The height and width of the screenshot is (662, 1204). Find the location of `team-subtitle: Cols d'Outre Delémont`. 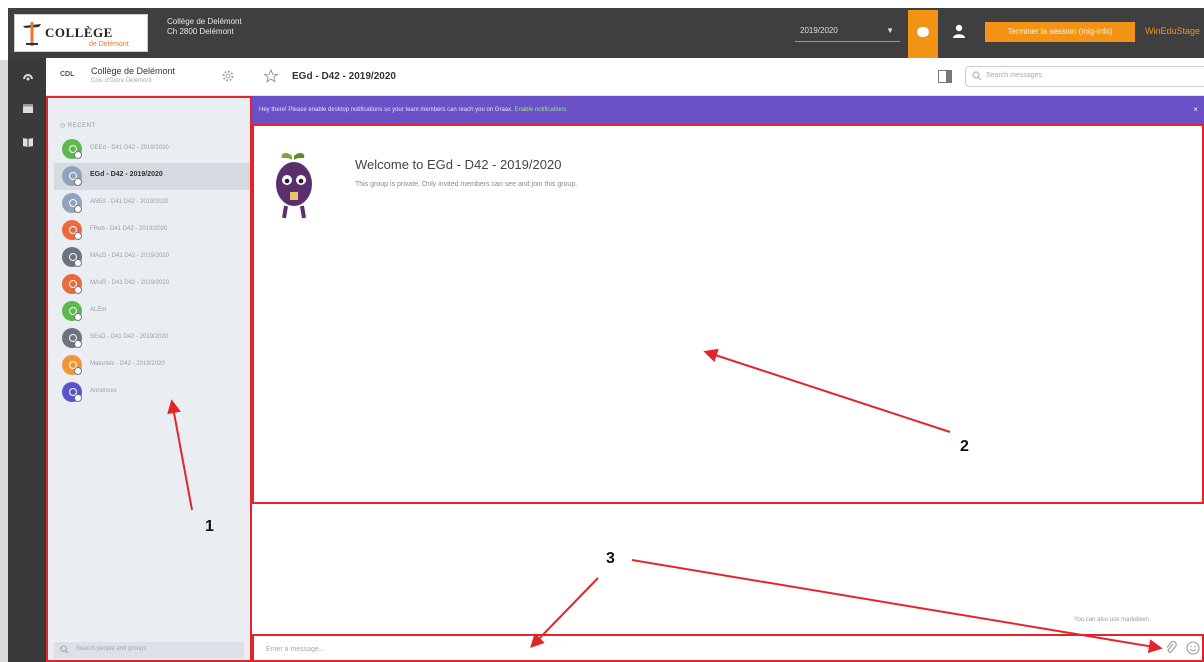

team-subtitle: Cols d'Outre Delémont is located at coordinates (121, 81).